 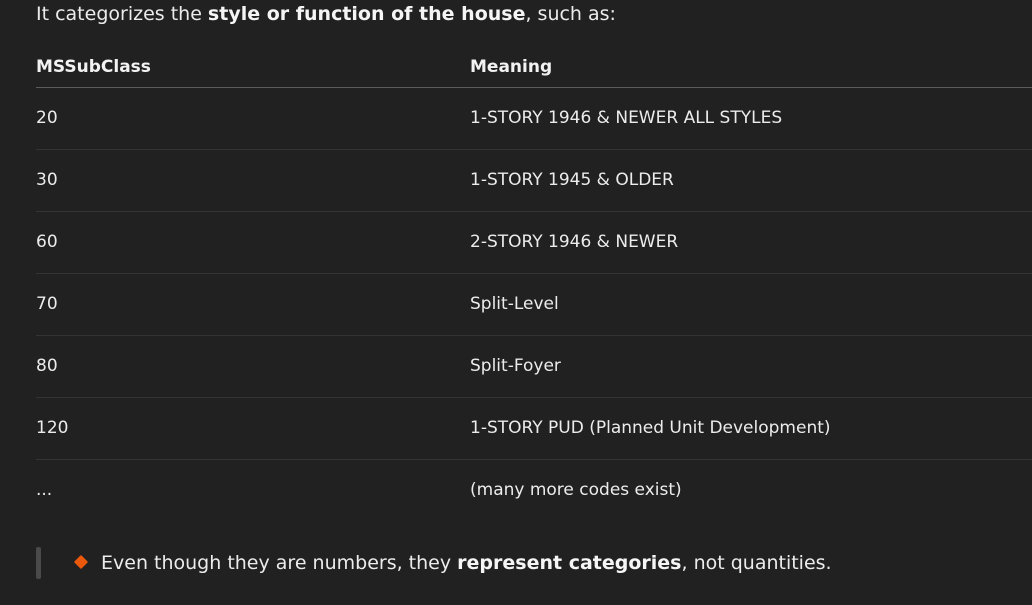 What do you see at coordinates (47, 242) in the screenshot?
I see `cell-code: 60` at bounding box center [47, 242].